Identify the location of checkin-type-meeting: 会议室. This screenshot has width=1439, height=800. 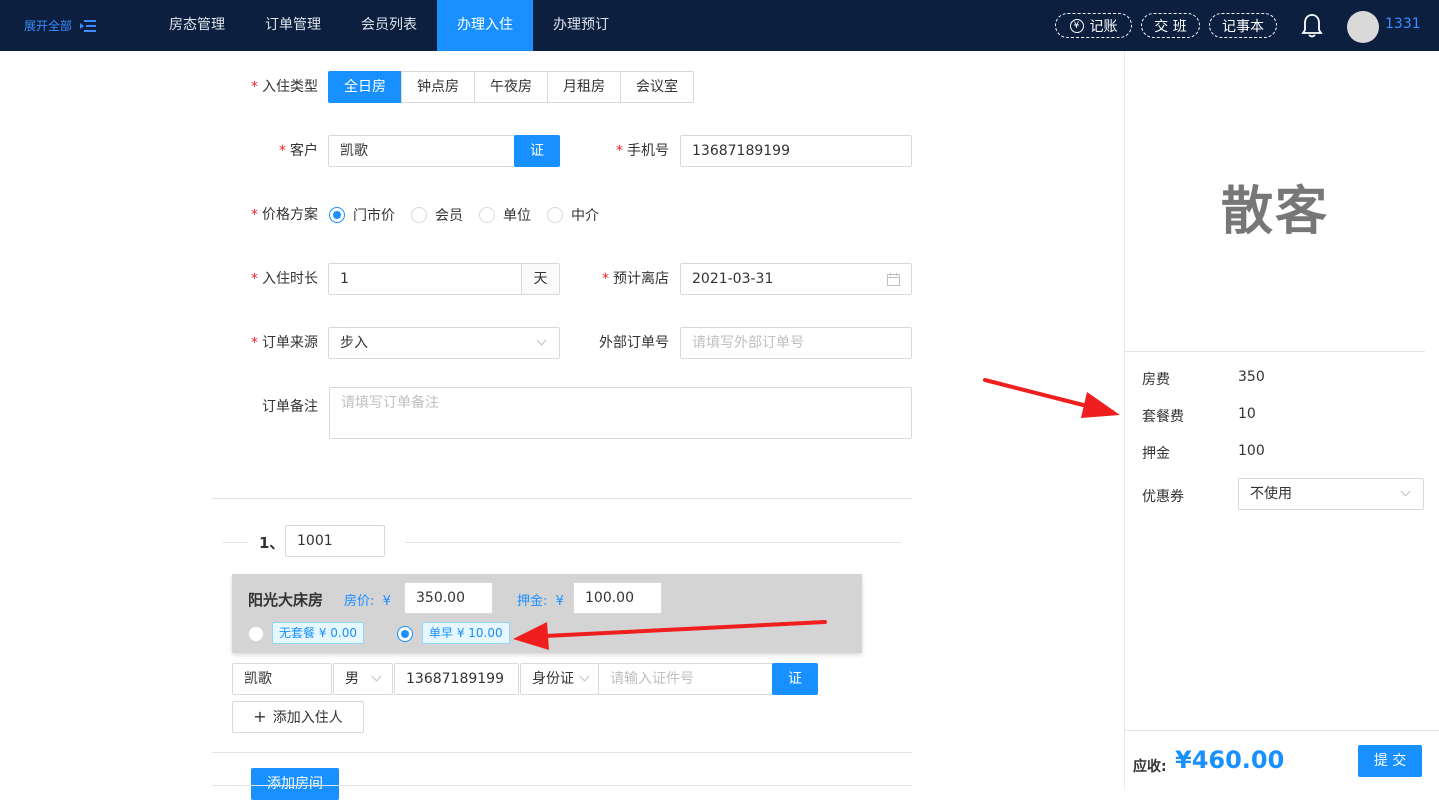
(657, 87).